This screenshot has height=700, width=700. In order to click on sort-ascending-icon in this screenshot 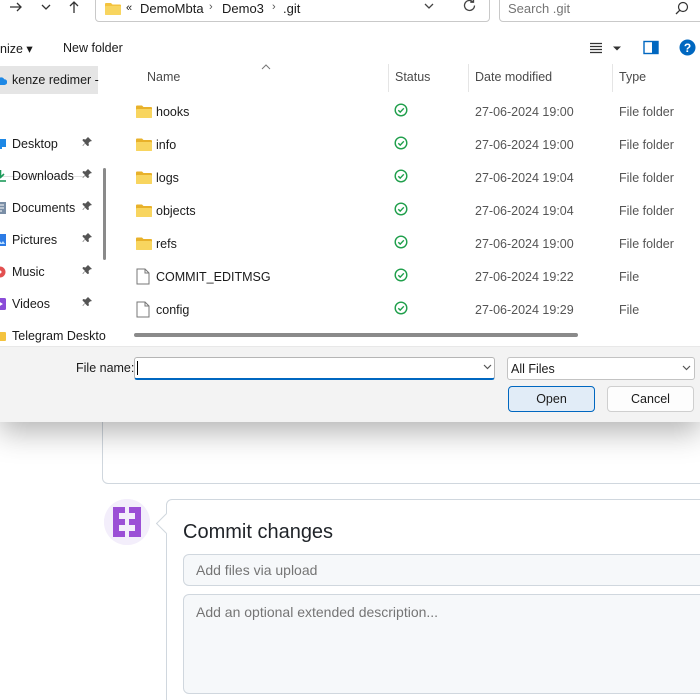, I will do `click(266, 68)`.